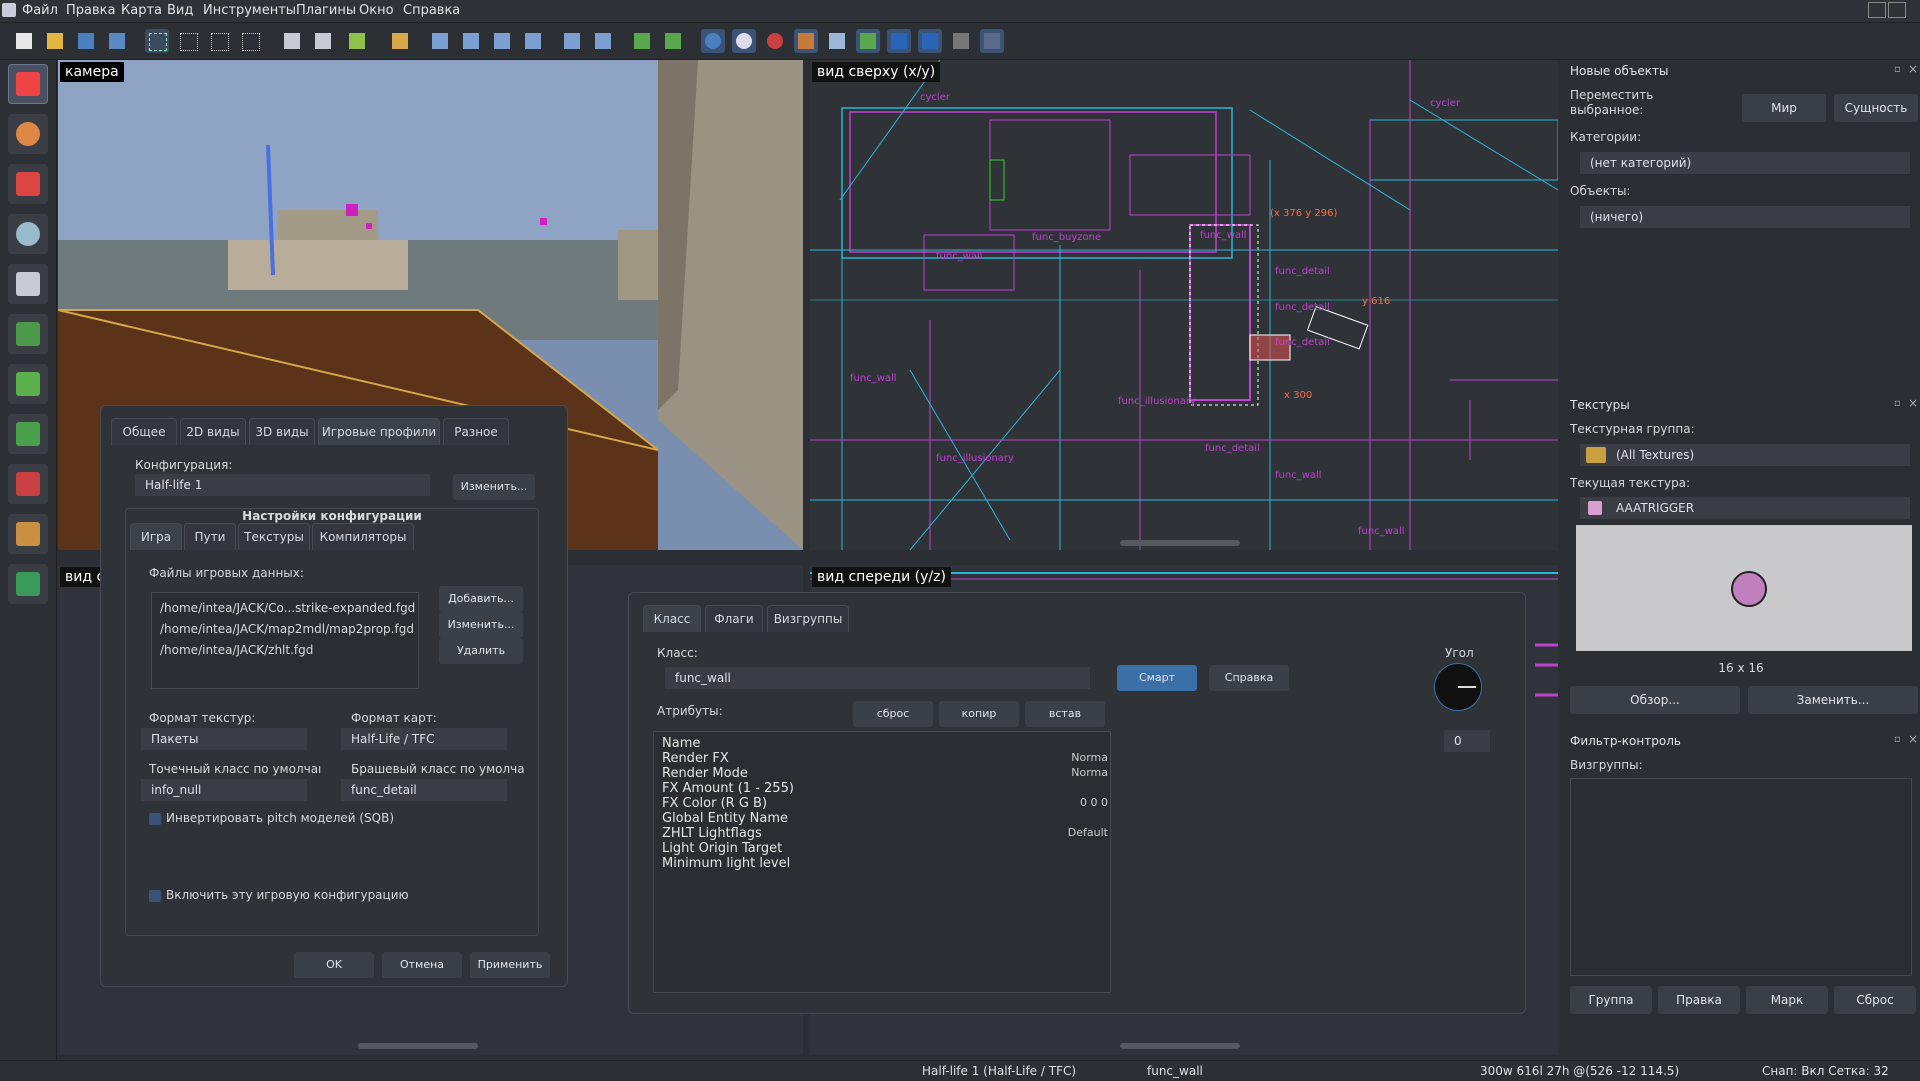 The height and width of the screenshot is (1081, 1920). I want to click on render-mode-button, so click(713, 41).